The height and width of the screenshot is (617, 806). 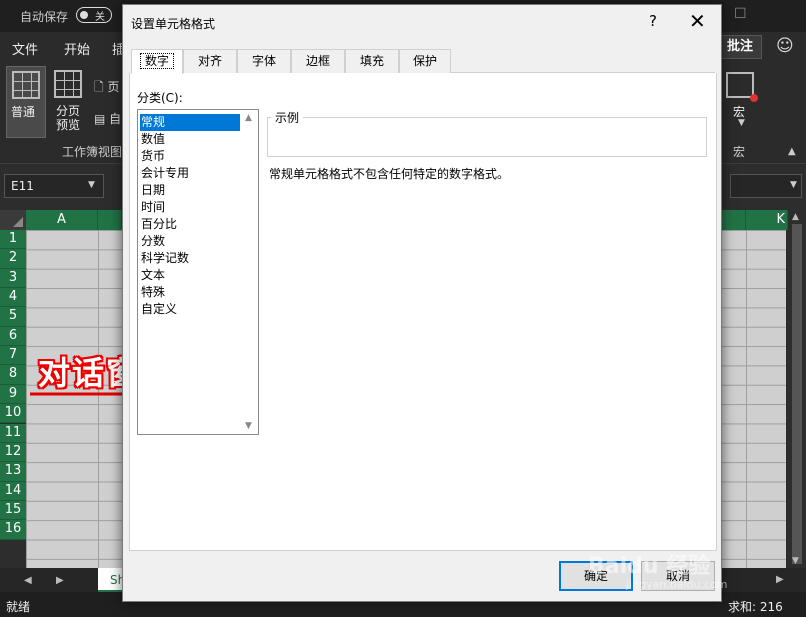 I want to click on autosave-toggle: 关, so click(x=94, y=15).